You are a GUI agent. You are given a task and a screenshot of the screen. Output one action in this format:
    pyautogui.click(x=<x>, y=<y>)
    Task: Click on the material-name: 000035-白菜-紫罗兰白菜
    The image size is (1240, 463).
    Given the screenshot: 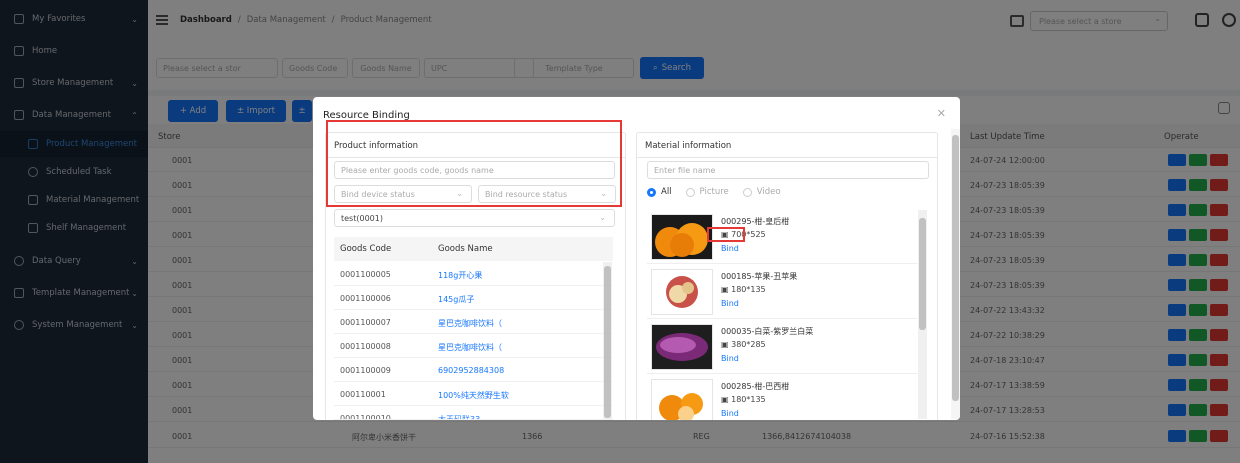 What is the action you would take?
    pyautogui.click(x=767, y=331)
    